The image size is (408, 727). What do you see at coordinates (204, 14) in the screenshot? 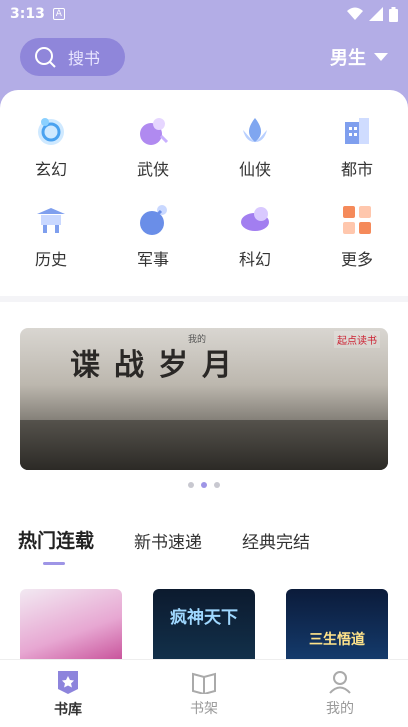
I see `status-bar: 3:13 A` at bounding box center [204, 14].